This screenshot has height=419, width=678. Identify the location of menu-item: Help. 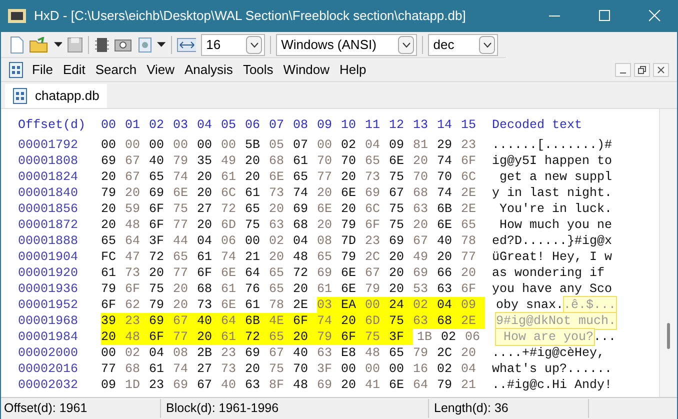
(353, 70).